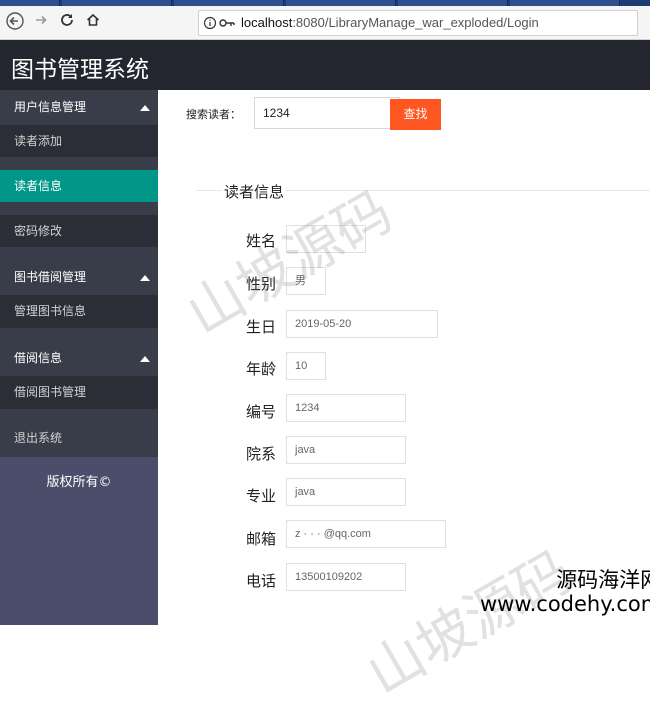 This screenshot has width=650, height=710. I want to click on sidebar-item-add-reader: 读者添加, so click(79, 141).